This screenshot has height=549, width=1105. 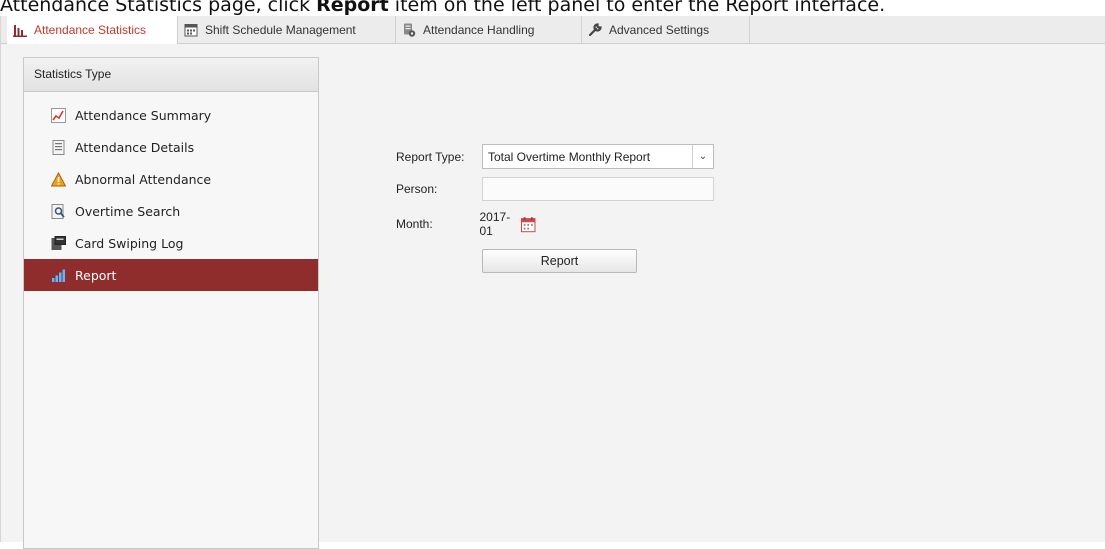 I want to click on summary-chart-icon, so click(x=58, y=115).